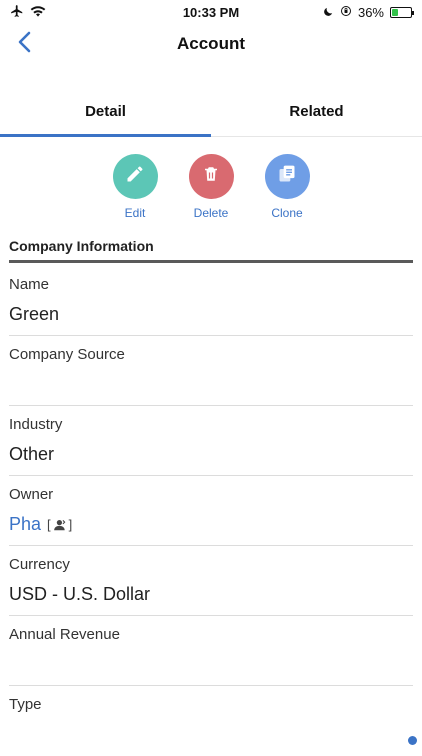 The height and width of the screenshot is (756, 422). What do you see at coordinates (105, 111) in the screenshot?
I see `tab-detail: Detail` at bounding box center [105, 111].